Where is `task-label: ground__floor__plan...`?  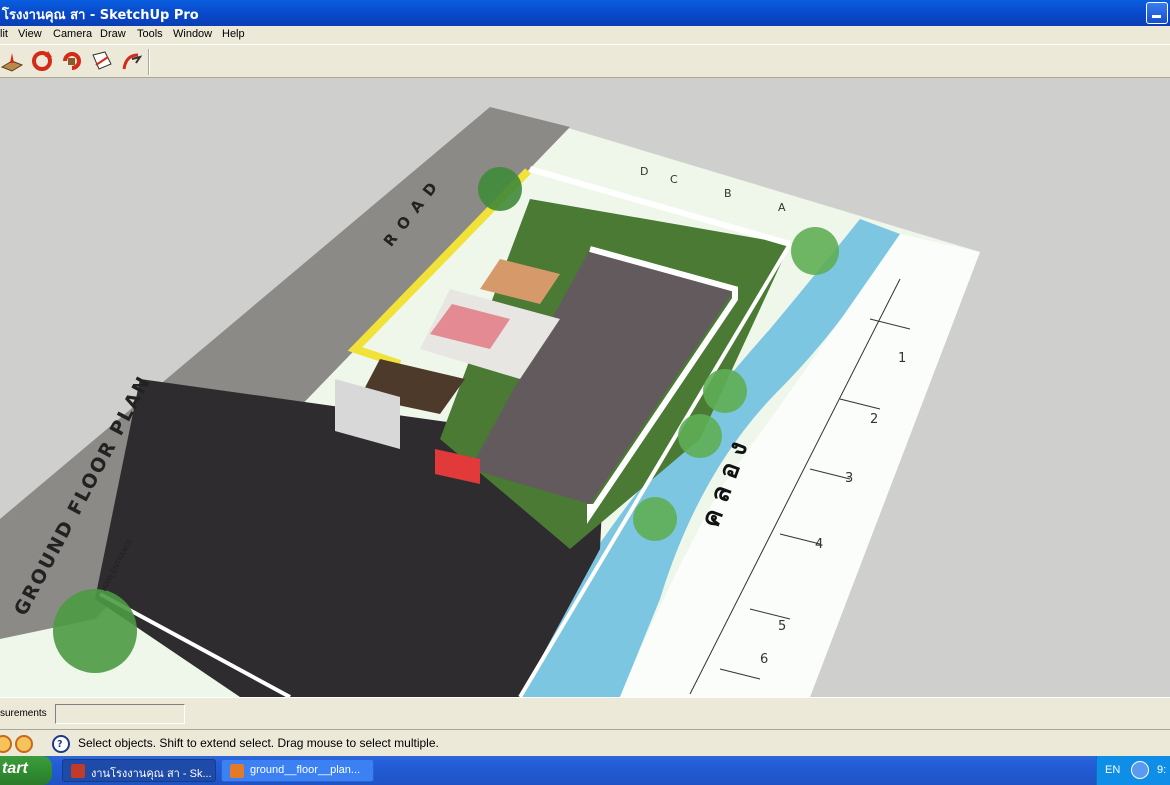
task-label: ground__floor__plan... is located at coordinates (305, 770).